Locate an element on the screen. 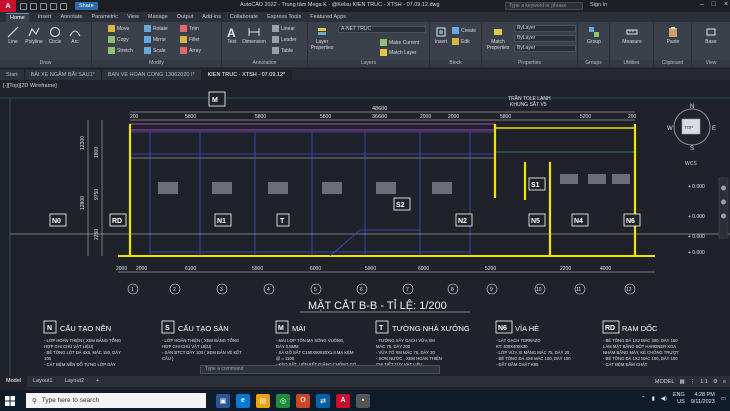 Image resolution: width=730 pixels, height=411 pixels. tab-manage: Manage is located at coordinates (158, 17).